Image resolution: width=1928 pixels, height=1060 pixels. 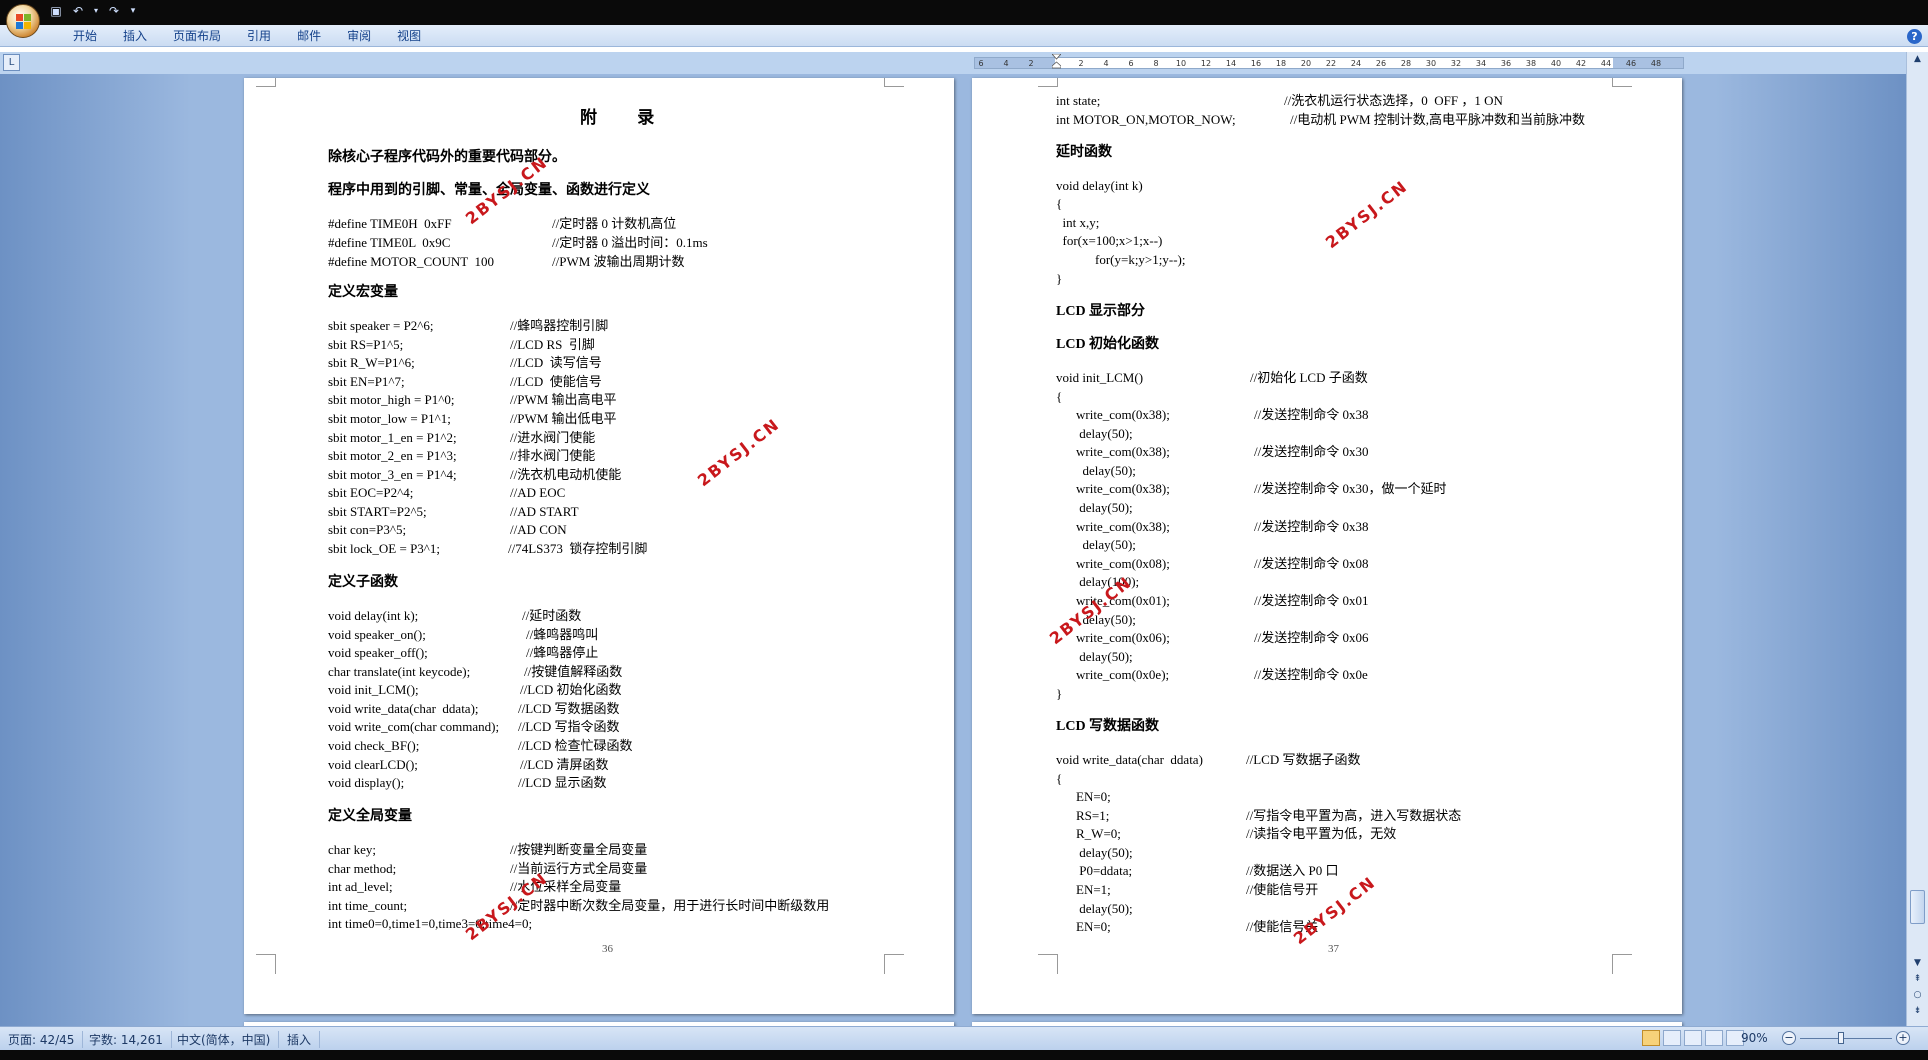 What do you see at coordinates (1506, 63) in the screenshot?
I see `ruler-tick: 36` at bounding box center [1506, 63].